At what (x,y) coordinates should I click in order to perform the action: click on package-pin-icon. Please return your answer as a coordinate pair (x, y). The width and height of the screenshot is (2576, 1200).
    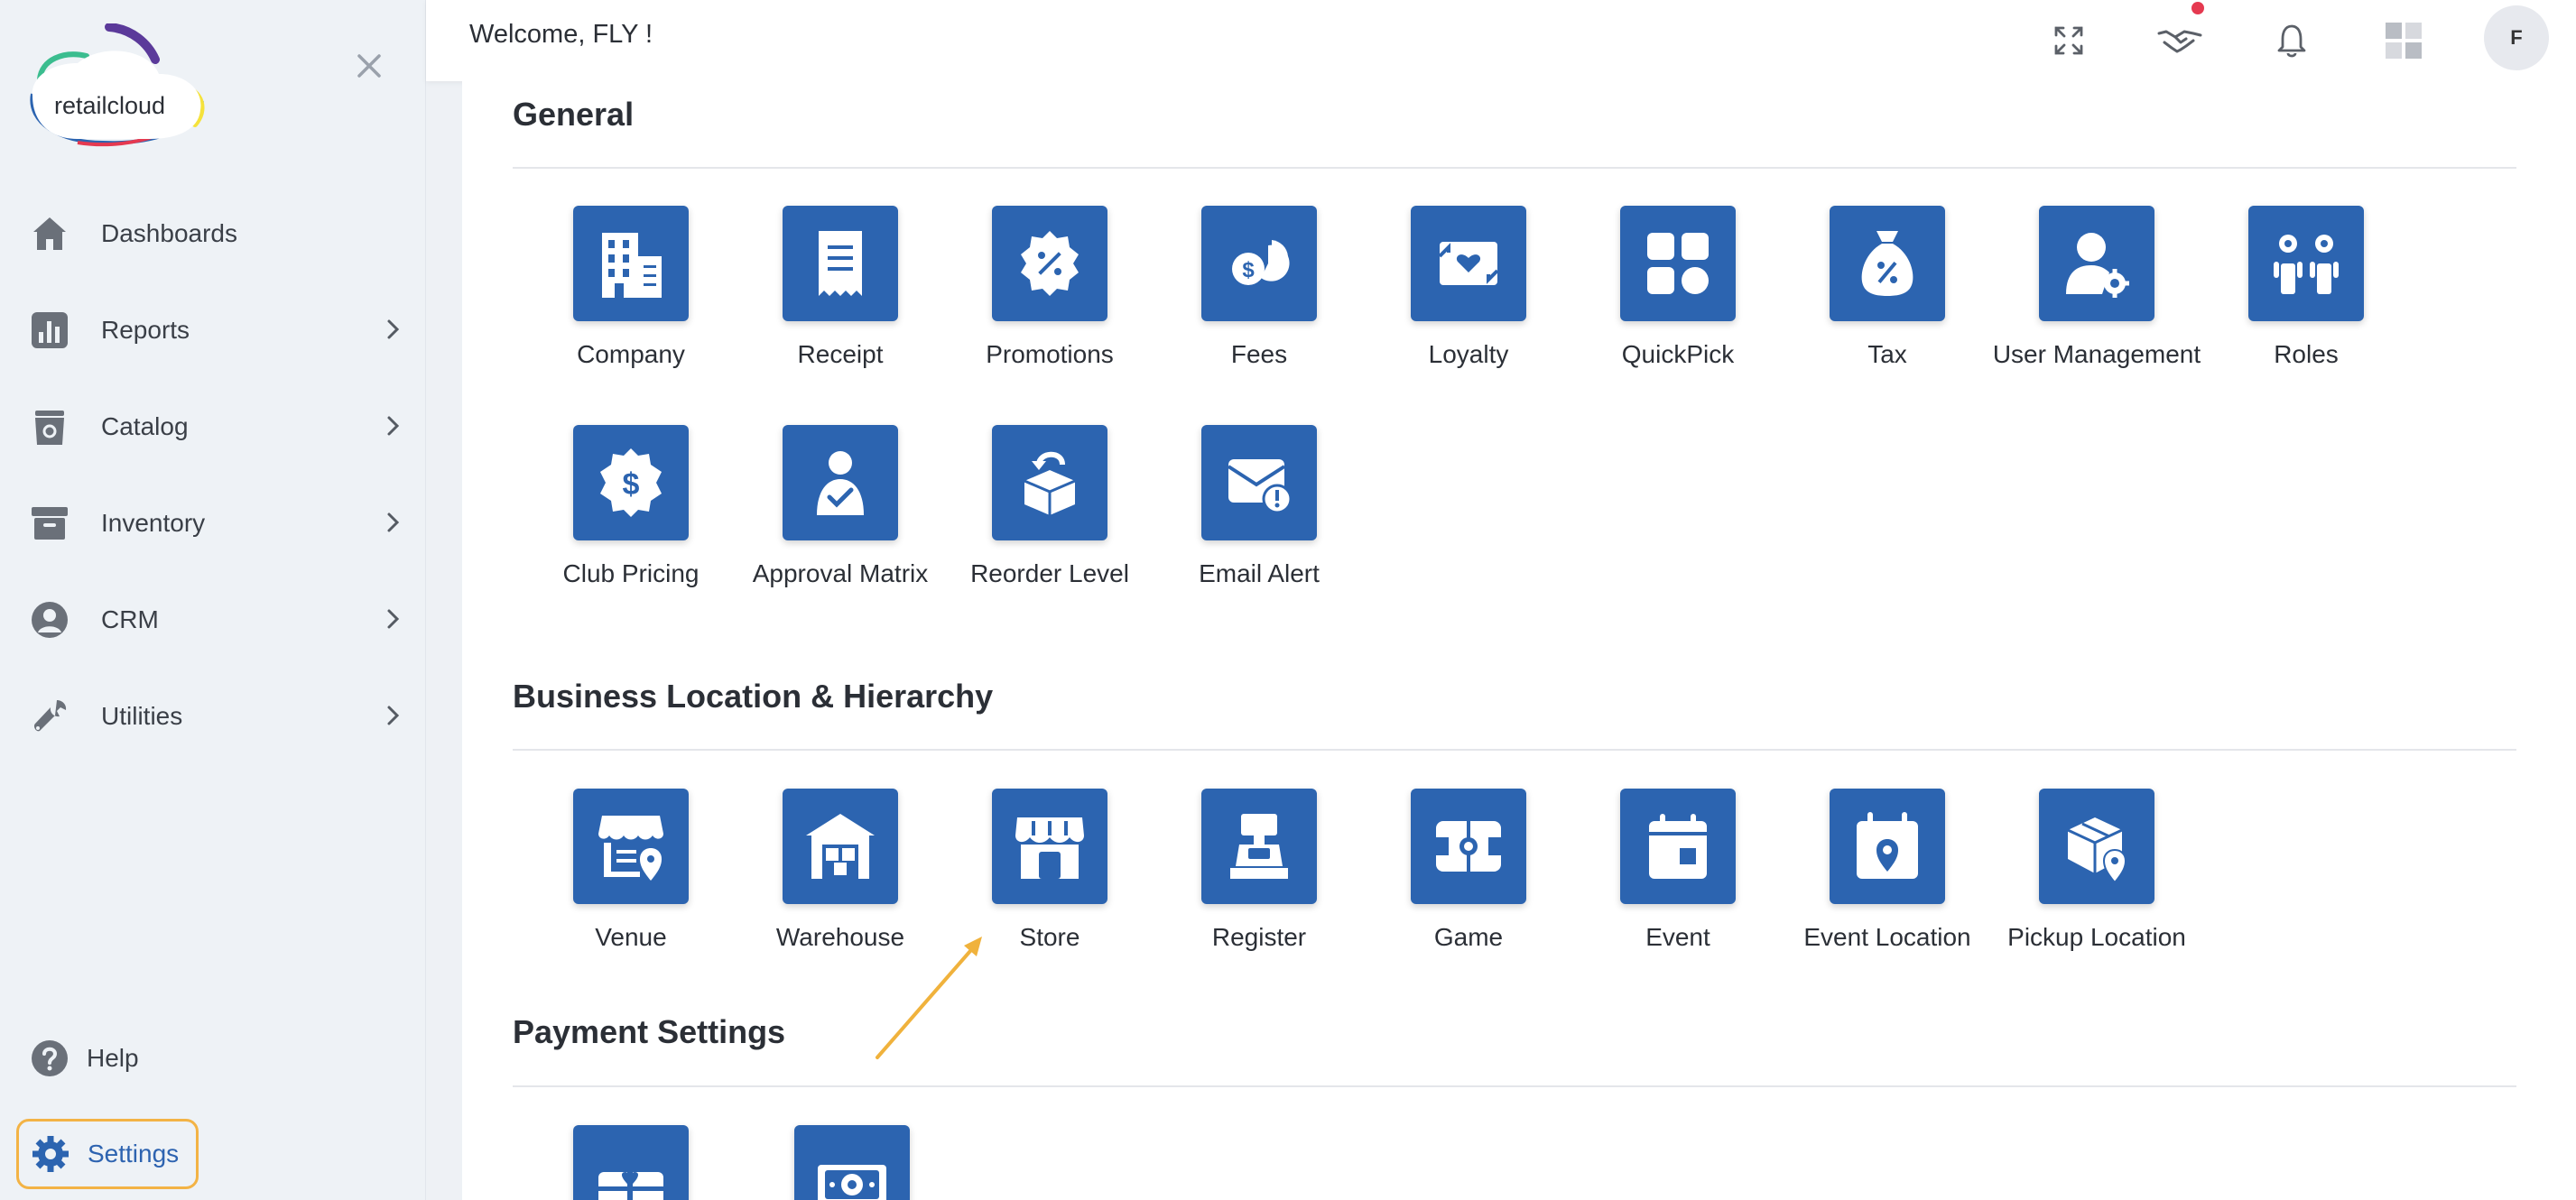
    Looking at the image, I should click on (2096, 846).